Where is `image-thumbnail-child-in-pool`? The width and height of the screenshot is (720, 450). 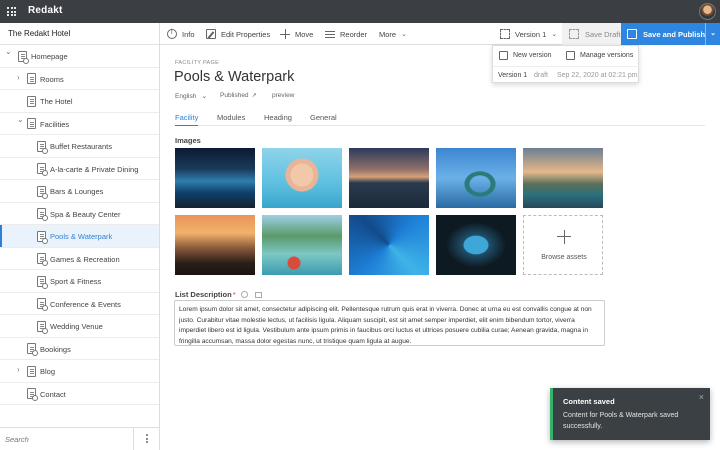
image-thumbnail-child-in-pool is located at coordinates (302, 178).